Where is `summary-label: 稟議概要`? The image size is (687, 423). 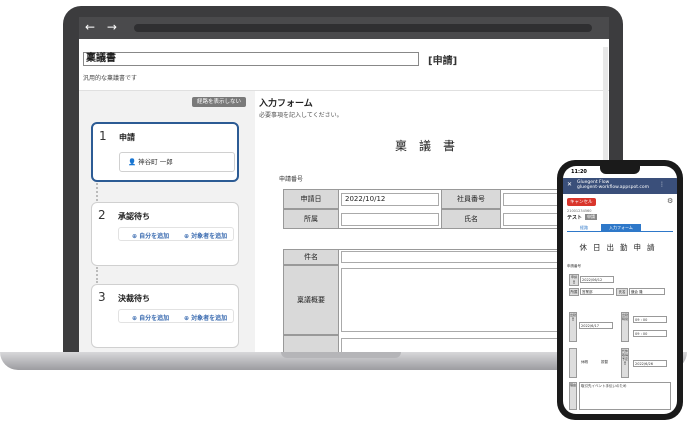
summary-label: 稟議概要 is located at coordinates (311, 300).